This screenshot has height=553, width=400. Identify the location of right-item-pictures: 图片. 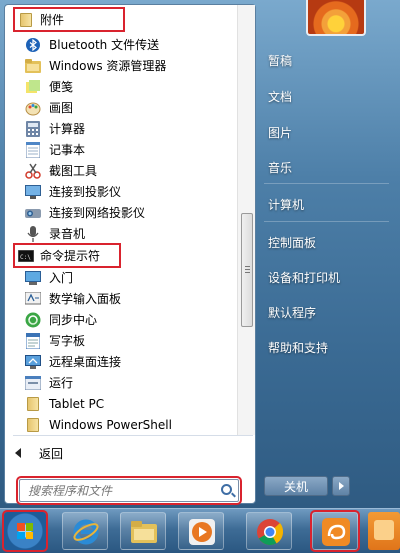
(280, 132).